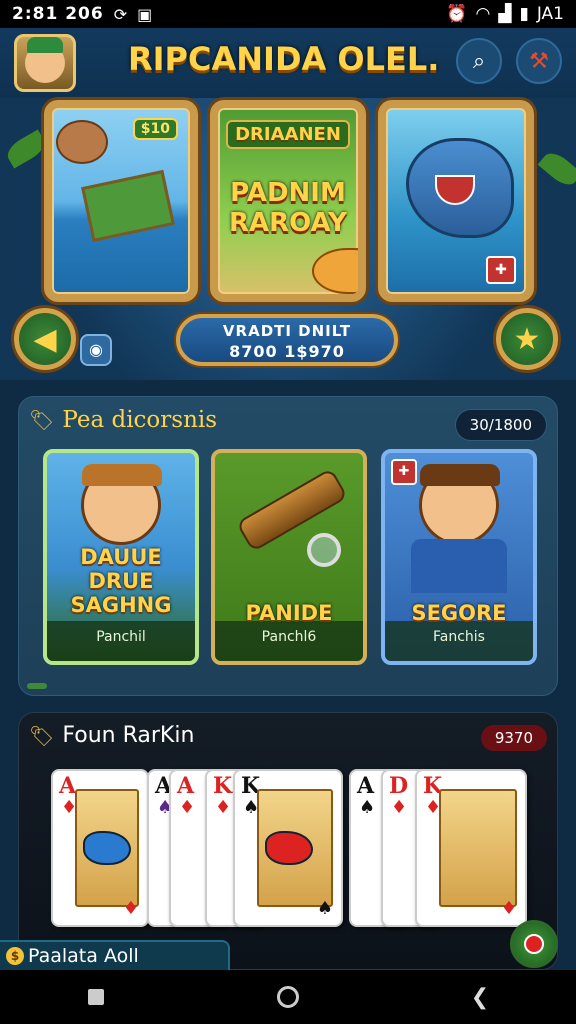 This screenshot has width=576, height=1024. I want to click on battery-icon: ▮, so click(524, 14).